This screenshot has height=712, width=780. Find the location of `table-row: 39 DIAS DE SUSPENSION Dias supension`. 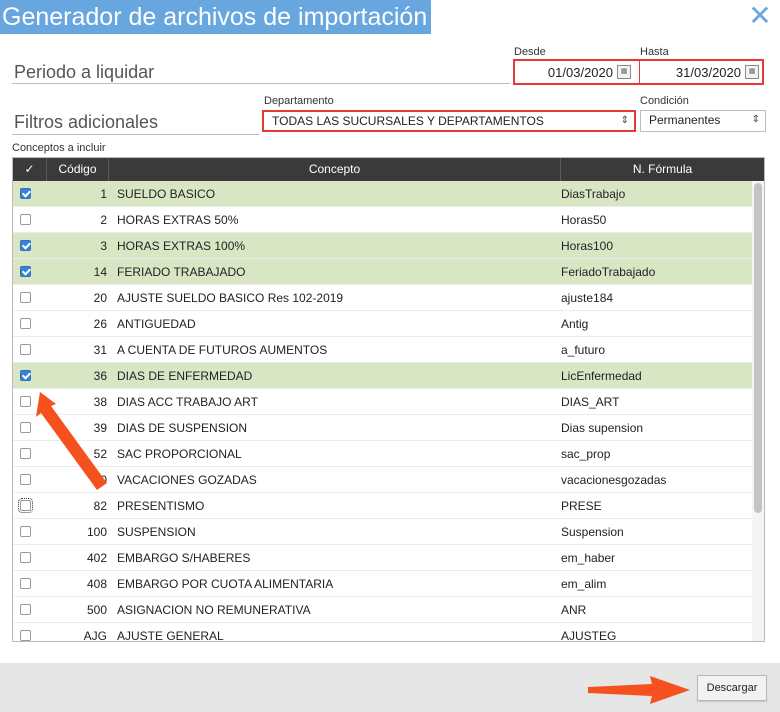

table-row: 39 DIAS DE SUSPENSION Dias supension is located at coordinates (382, 428).